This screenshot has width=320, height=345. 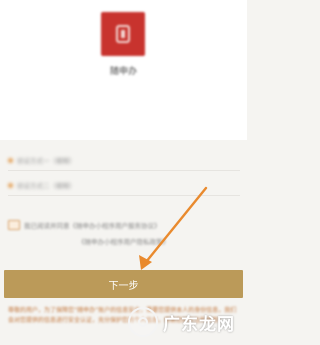 What do you see at coordinates (123, 241) in the screenshot?
I see `privacy-policy-link: 《随申办小程序用户隐私政策》` at bounding box center [123, 241].